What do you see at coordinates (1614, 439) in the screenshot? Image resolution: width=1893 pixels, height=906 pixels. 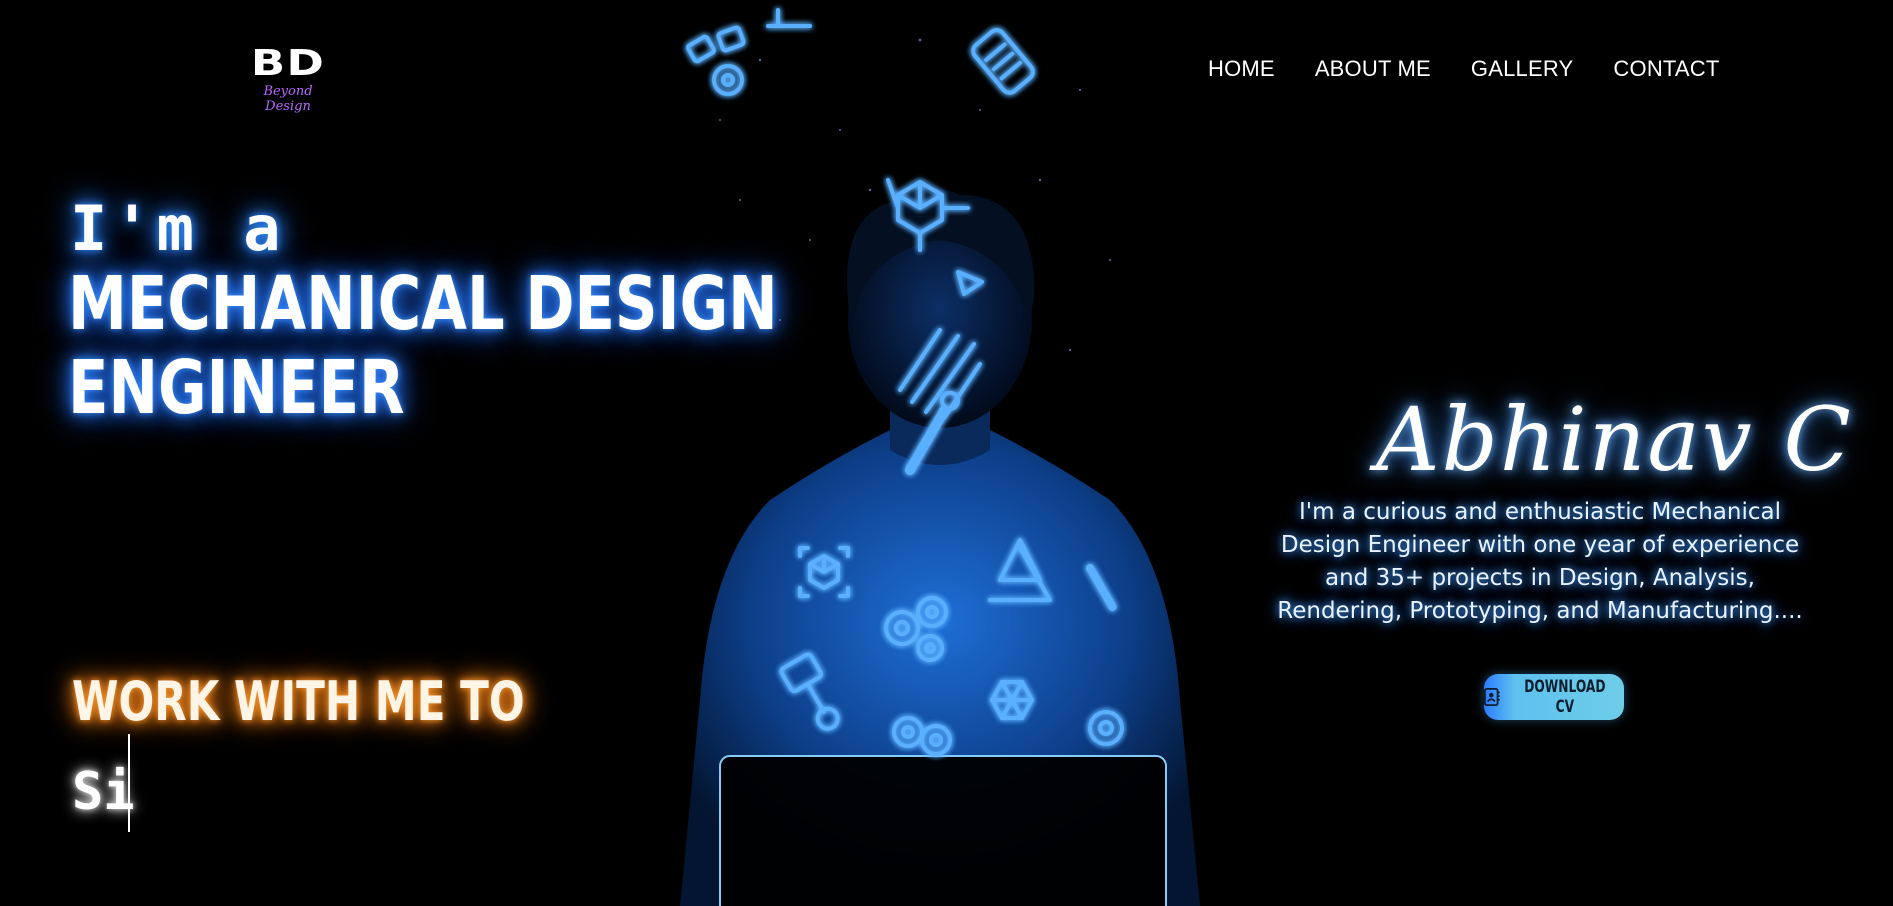 I see `profile-name: Abhinav C` at bounding box center [1614, 439].